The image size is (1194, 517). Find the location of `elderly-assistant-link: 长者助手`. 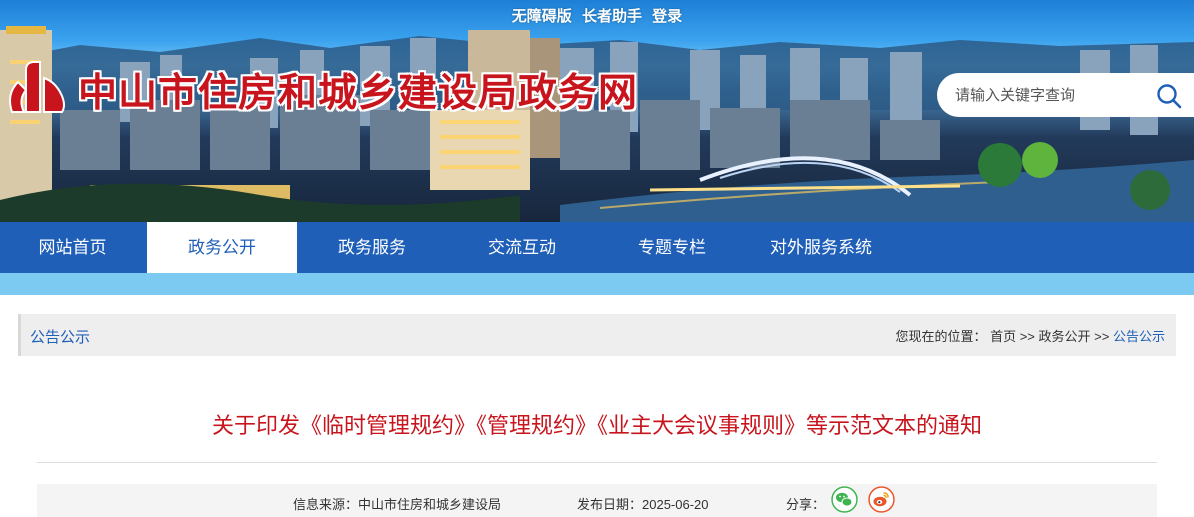

elderly-assistant-link: 长者助手 is located at coordinates (612, 16).